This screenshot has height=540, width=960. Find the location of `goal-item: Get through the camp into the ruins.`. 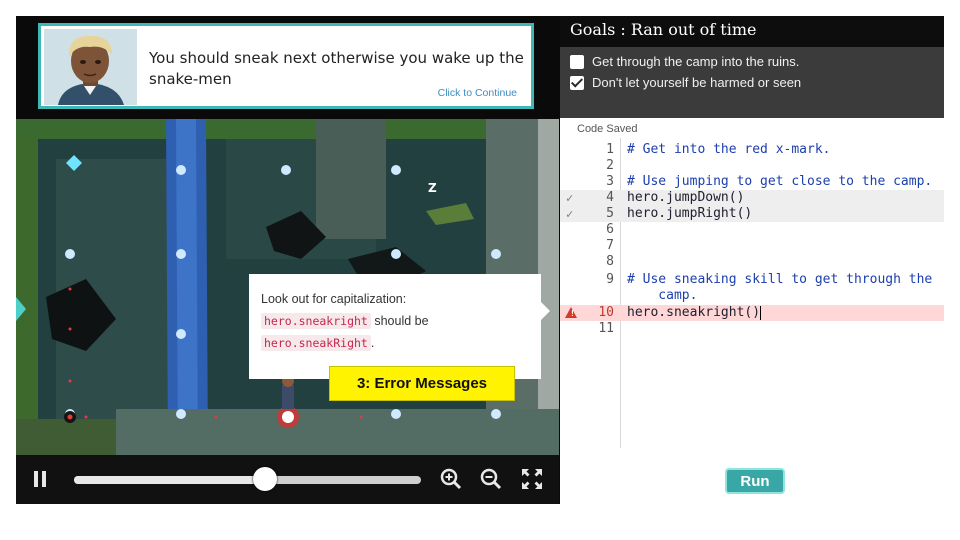

goal-item: Get through the camp into the ruins. is located at coordinates (684, 61).